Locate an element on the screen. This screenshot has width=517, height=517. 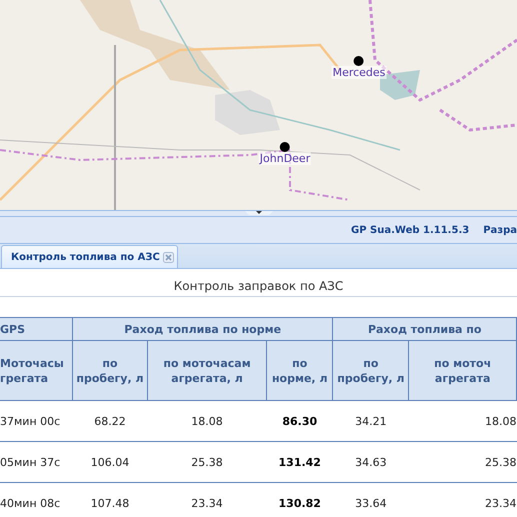
group-header: Раход топлива по норме is located at coordinates (202, 329).